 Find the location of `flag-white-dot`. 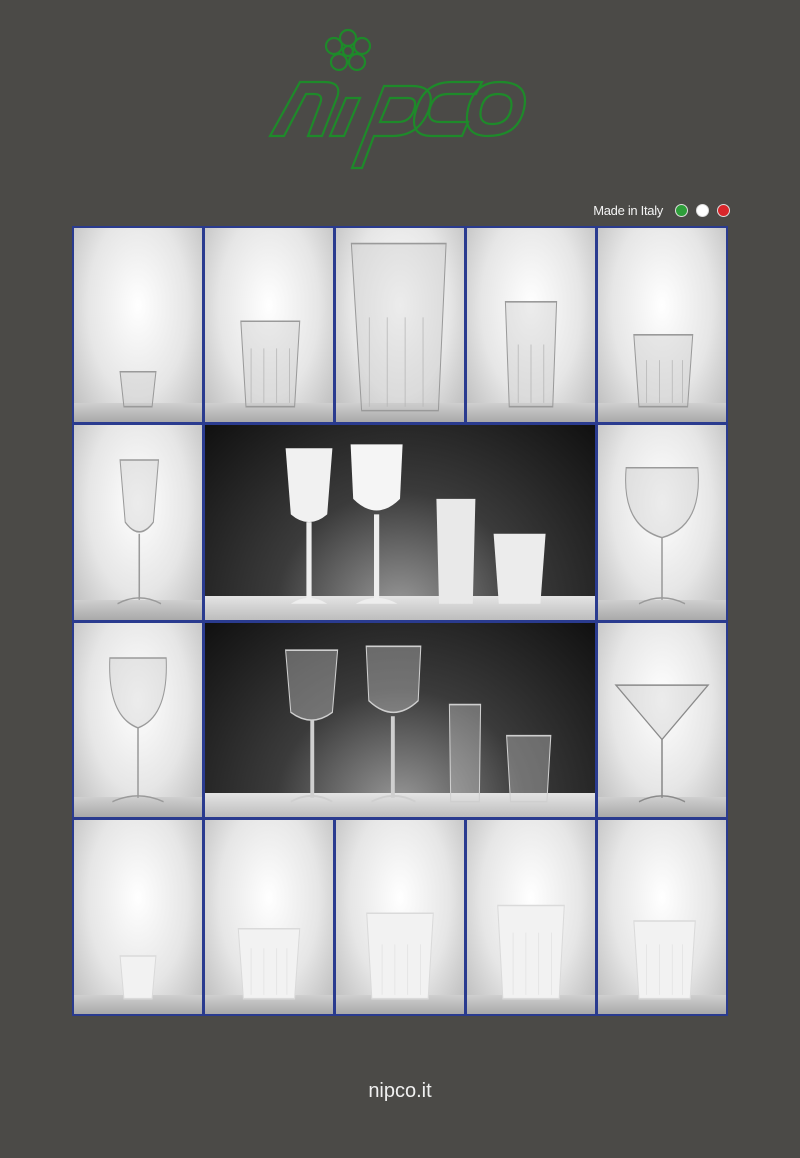

flag-white-dot is located at coordinates (702, 210).